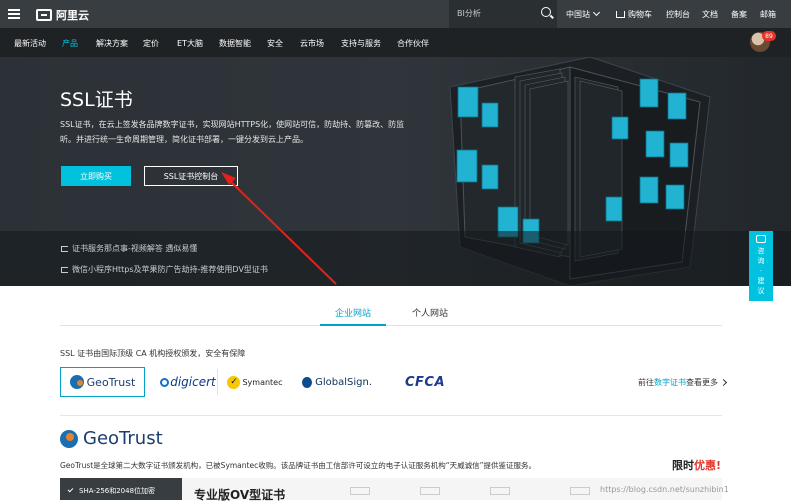 This screenshot has height=503, width=791. What do you see at coordinates (117, 491) in the screenshot?
I see `plan-feature-label: SHA-256和2048位加密` at bounding box center [117, 491].